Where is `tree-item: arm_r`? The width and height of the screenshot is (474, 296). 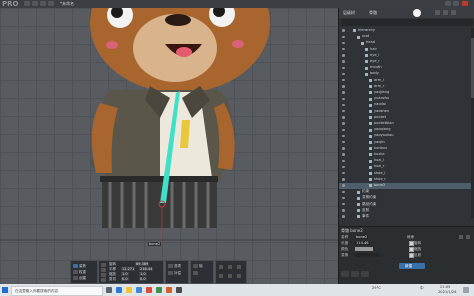
tree-item: arm_r is located at coordinates (406, 87).